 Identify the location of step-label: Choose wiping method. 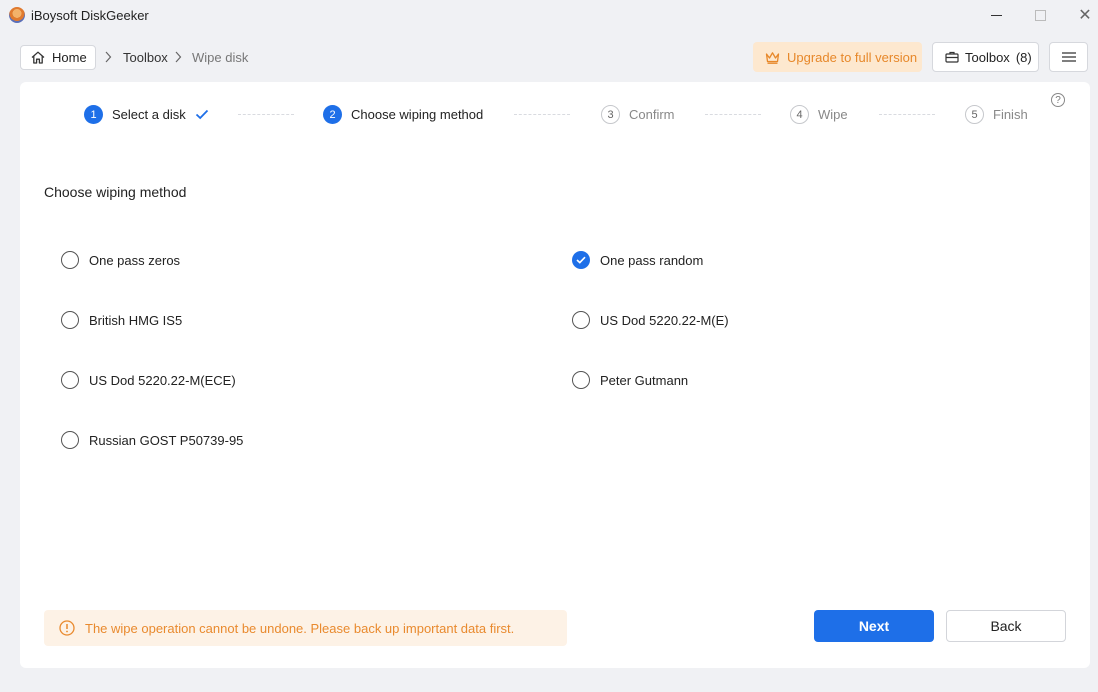
(417, 114).